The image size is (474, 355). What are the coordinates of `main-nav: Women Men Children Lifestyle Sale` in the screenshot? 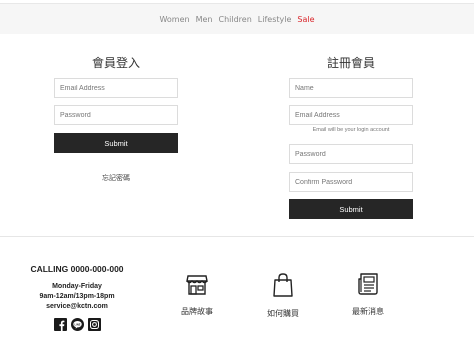 It's located at (237, 19).